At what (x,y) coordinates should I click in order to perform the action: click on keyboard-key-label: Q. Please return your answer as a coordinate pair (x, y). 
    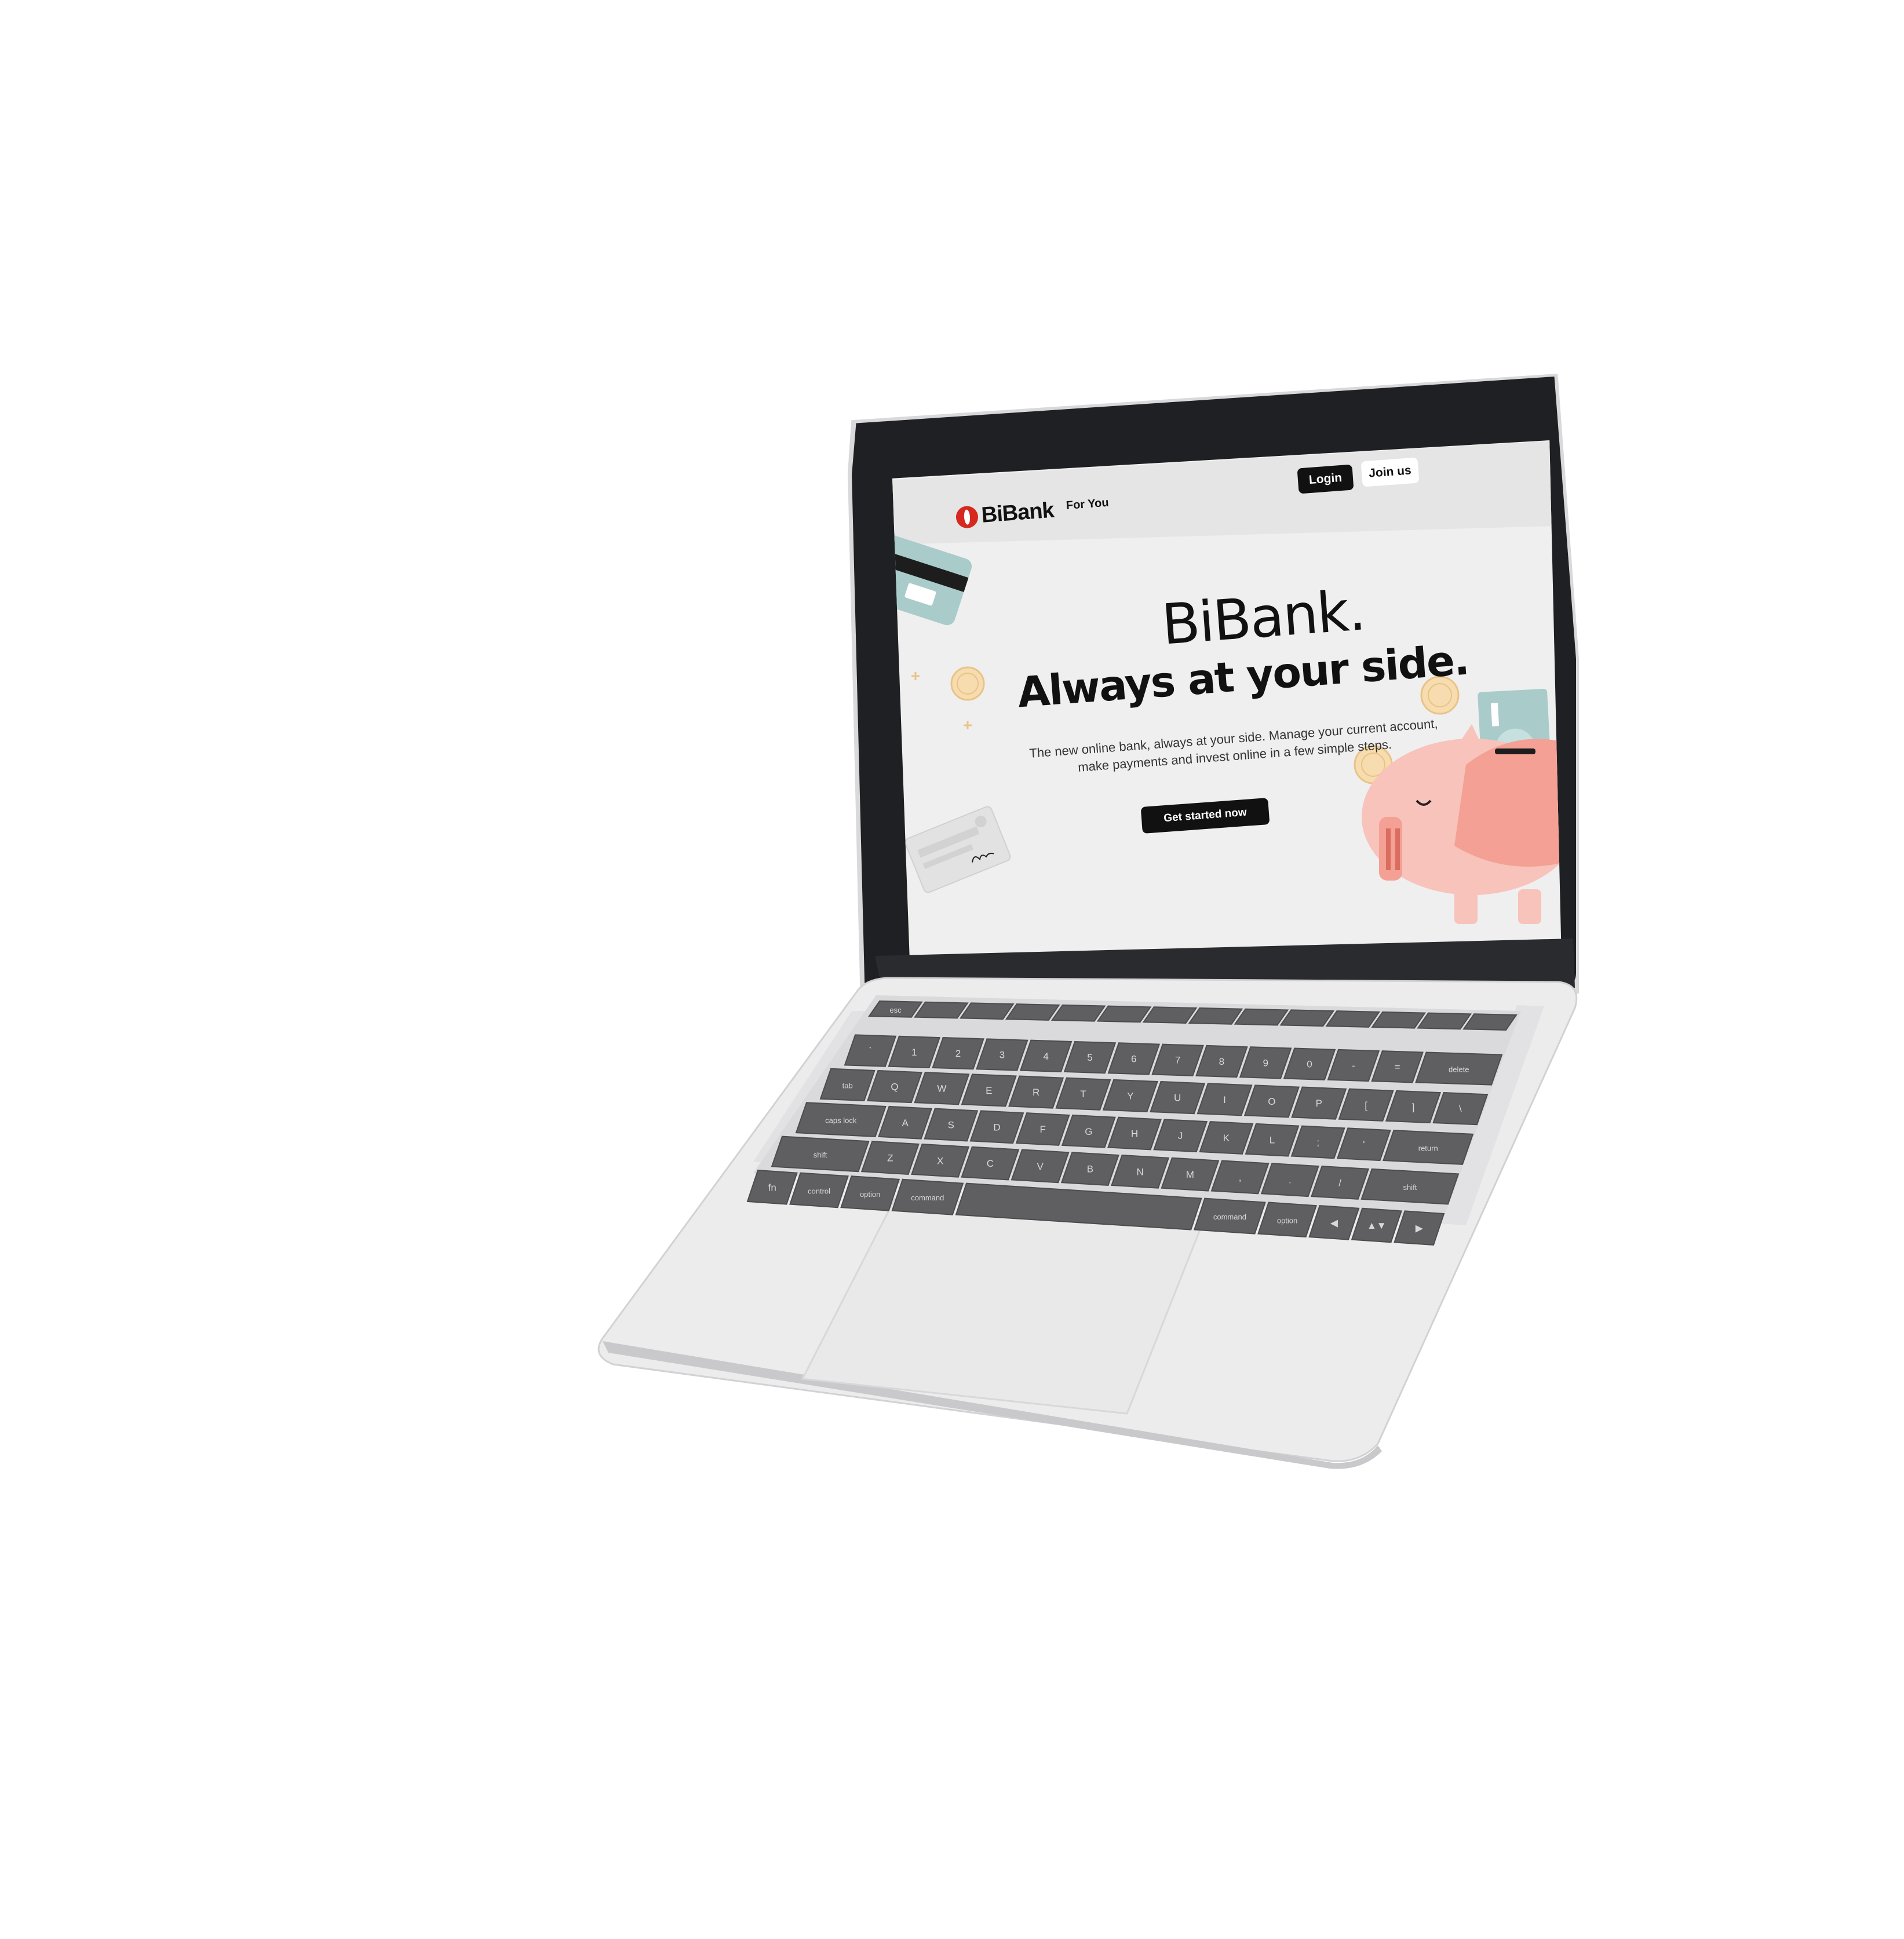
    Looking at the image, I should click on (894, 1087).